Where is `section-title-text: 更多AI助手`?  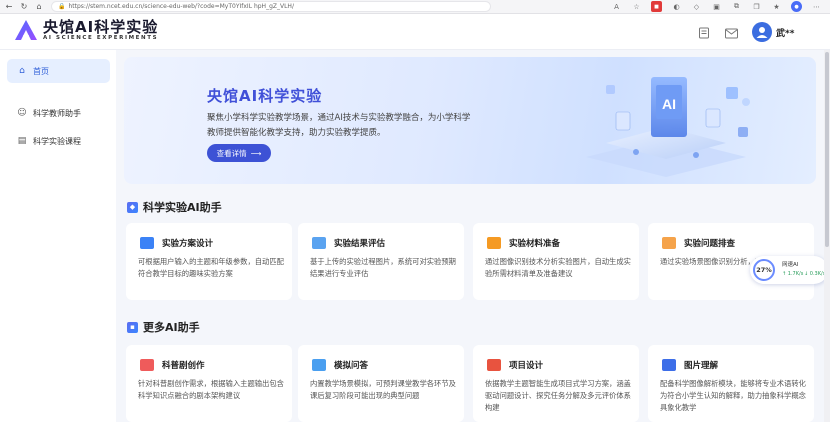 section-title-text: 更多AI助手 is located at coordinates (171, 327).